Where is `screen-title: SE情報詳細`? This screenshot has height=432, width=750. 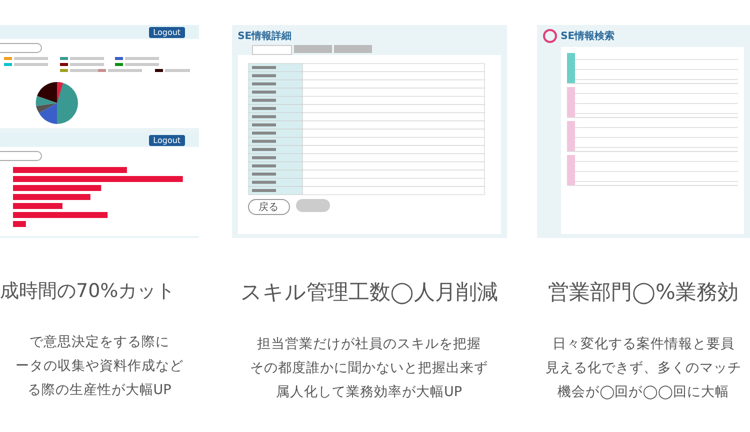
screen-title: SE情報詳細 is located at coordinates (265, 36).